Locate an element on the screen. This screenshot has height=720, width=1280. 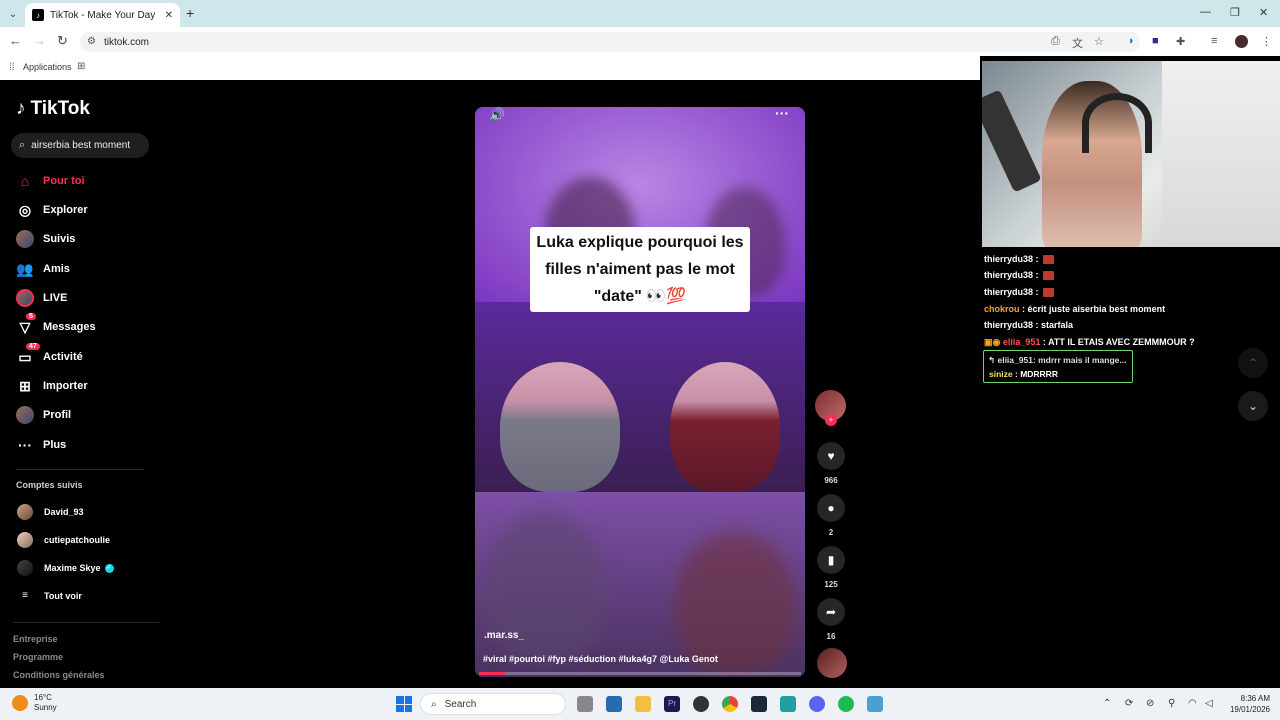
browser-tab: ♪ TikTok - Make Your Day ✕ is located at coordinates (102, 15).